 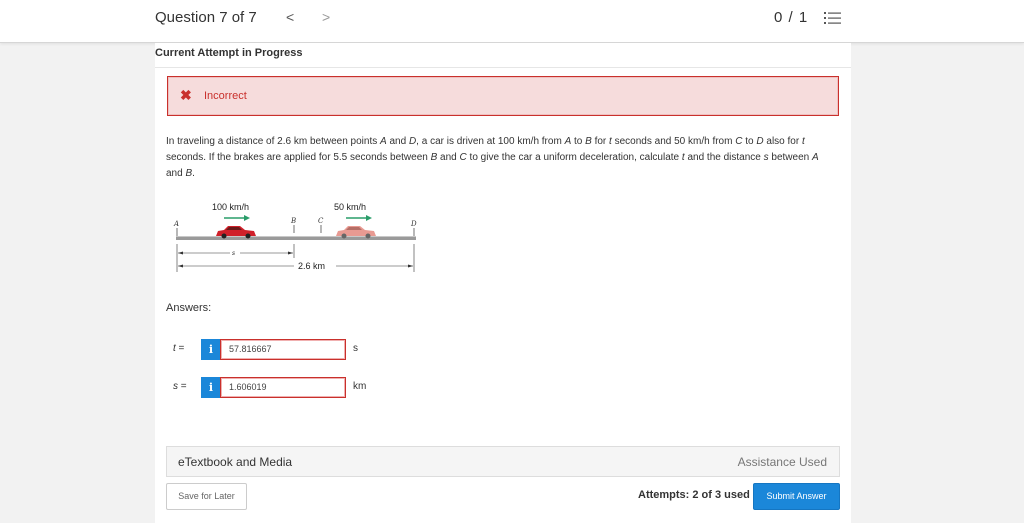 I want to click on etextbook-media-label: eTextbook and Media, so click(x=235, y=462).